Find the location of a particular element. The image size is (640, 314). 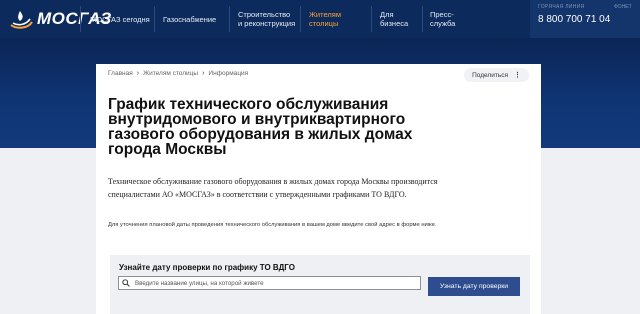

breadcrumb-residents: Жителям столицы is located at coordinates (170, 73).